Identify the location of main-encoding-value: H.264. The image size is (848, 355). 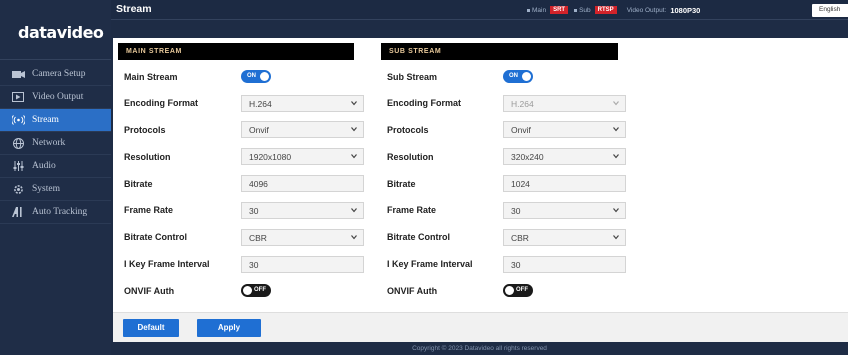
(260, 104).